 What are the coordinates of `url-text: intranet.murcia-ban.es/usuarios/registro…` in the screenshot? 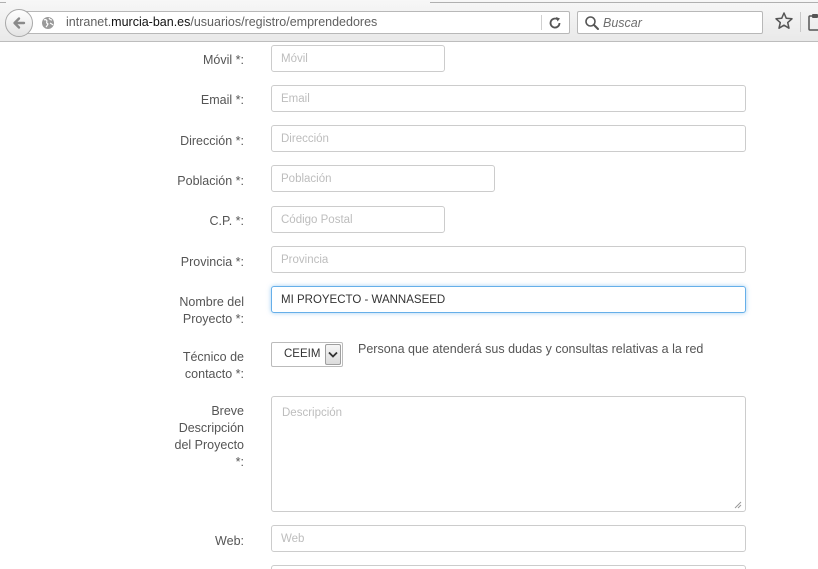 It's located at (221, 22).